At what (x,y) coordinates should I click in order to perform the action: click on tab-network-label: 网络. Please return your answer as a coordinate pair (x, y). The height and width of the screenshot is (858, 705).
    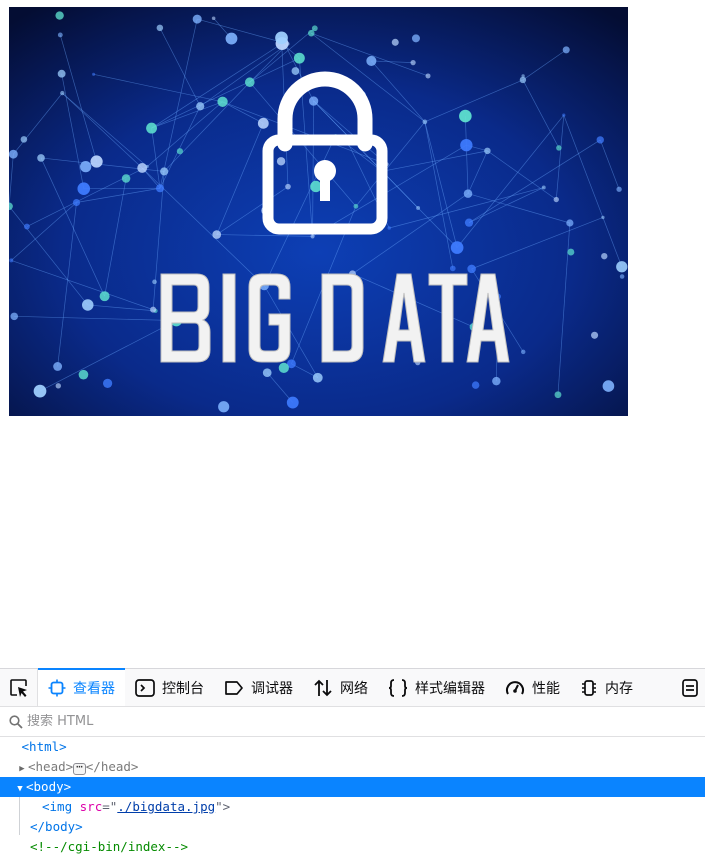
    Looking at the image, I should click on (354, 688).